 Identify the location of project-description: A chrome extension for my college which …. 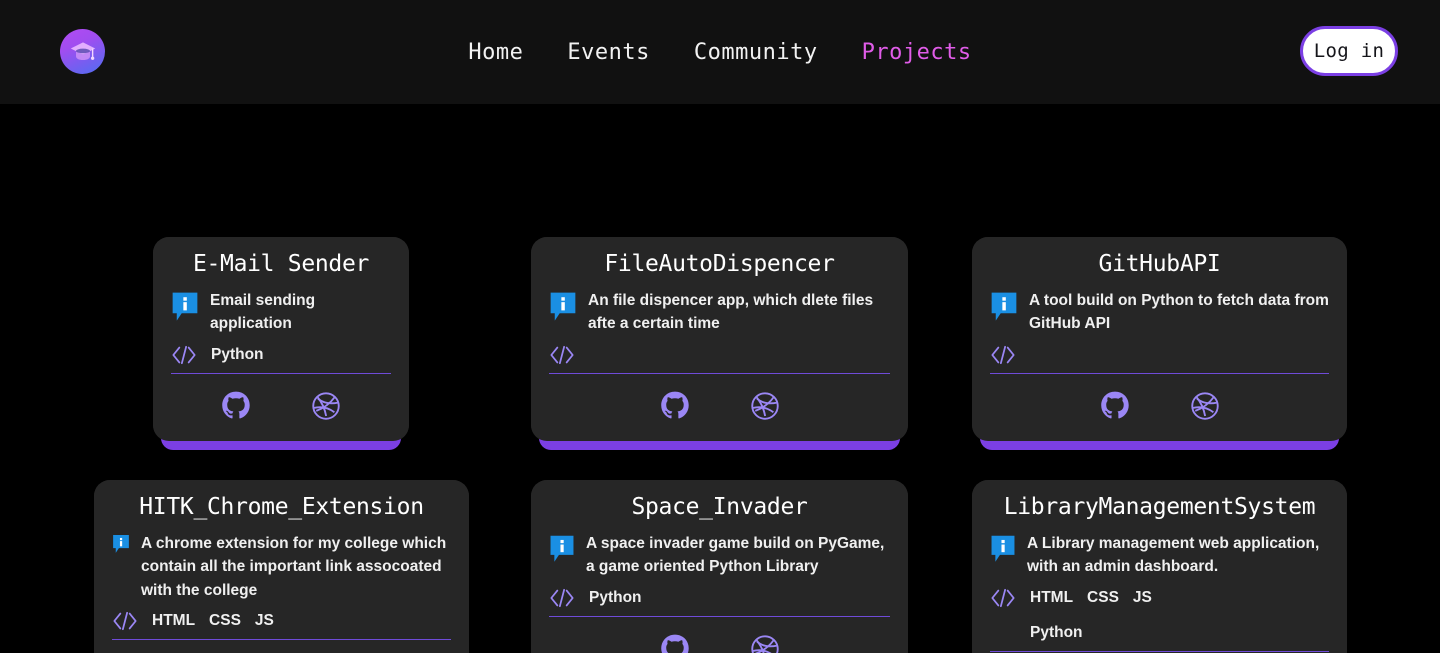
(294, 567).